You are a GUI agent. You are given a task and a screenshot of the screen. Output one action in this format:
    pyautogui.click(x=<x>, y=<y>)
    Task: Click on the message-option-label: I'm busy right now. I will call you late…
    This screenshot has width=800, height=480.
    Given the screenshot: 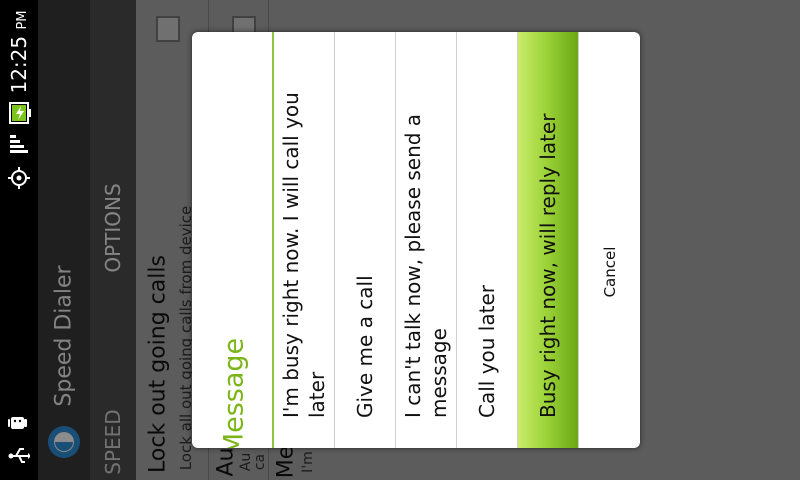 What is the action you would take?
    pyautogui.click(x=304, y=255)
    